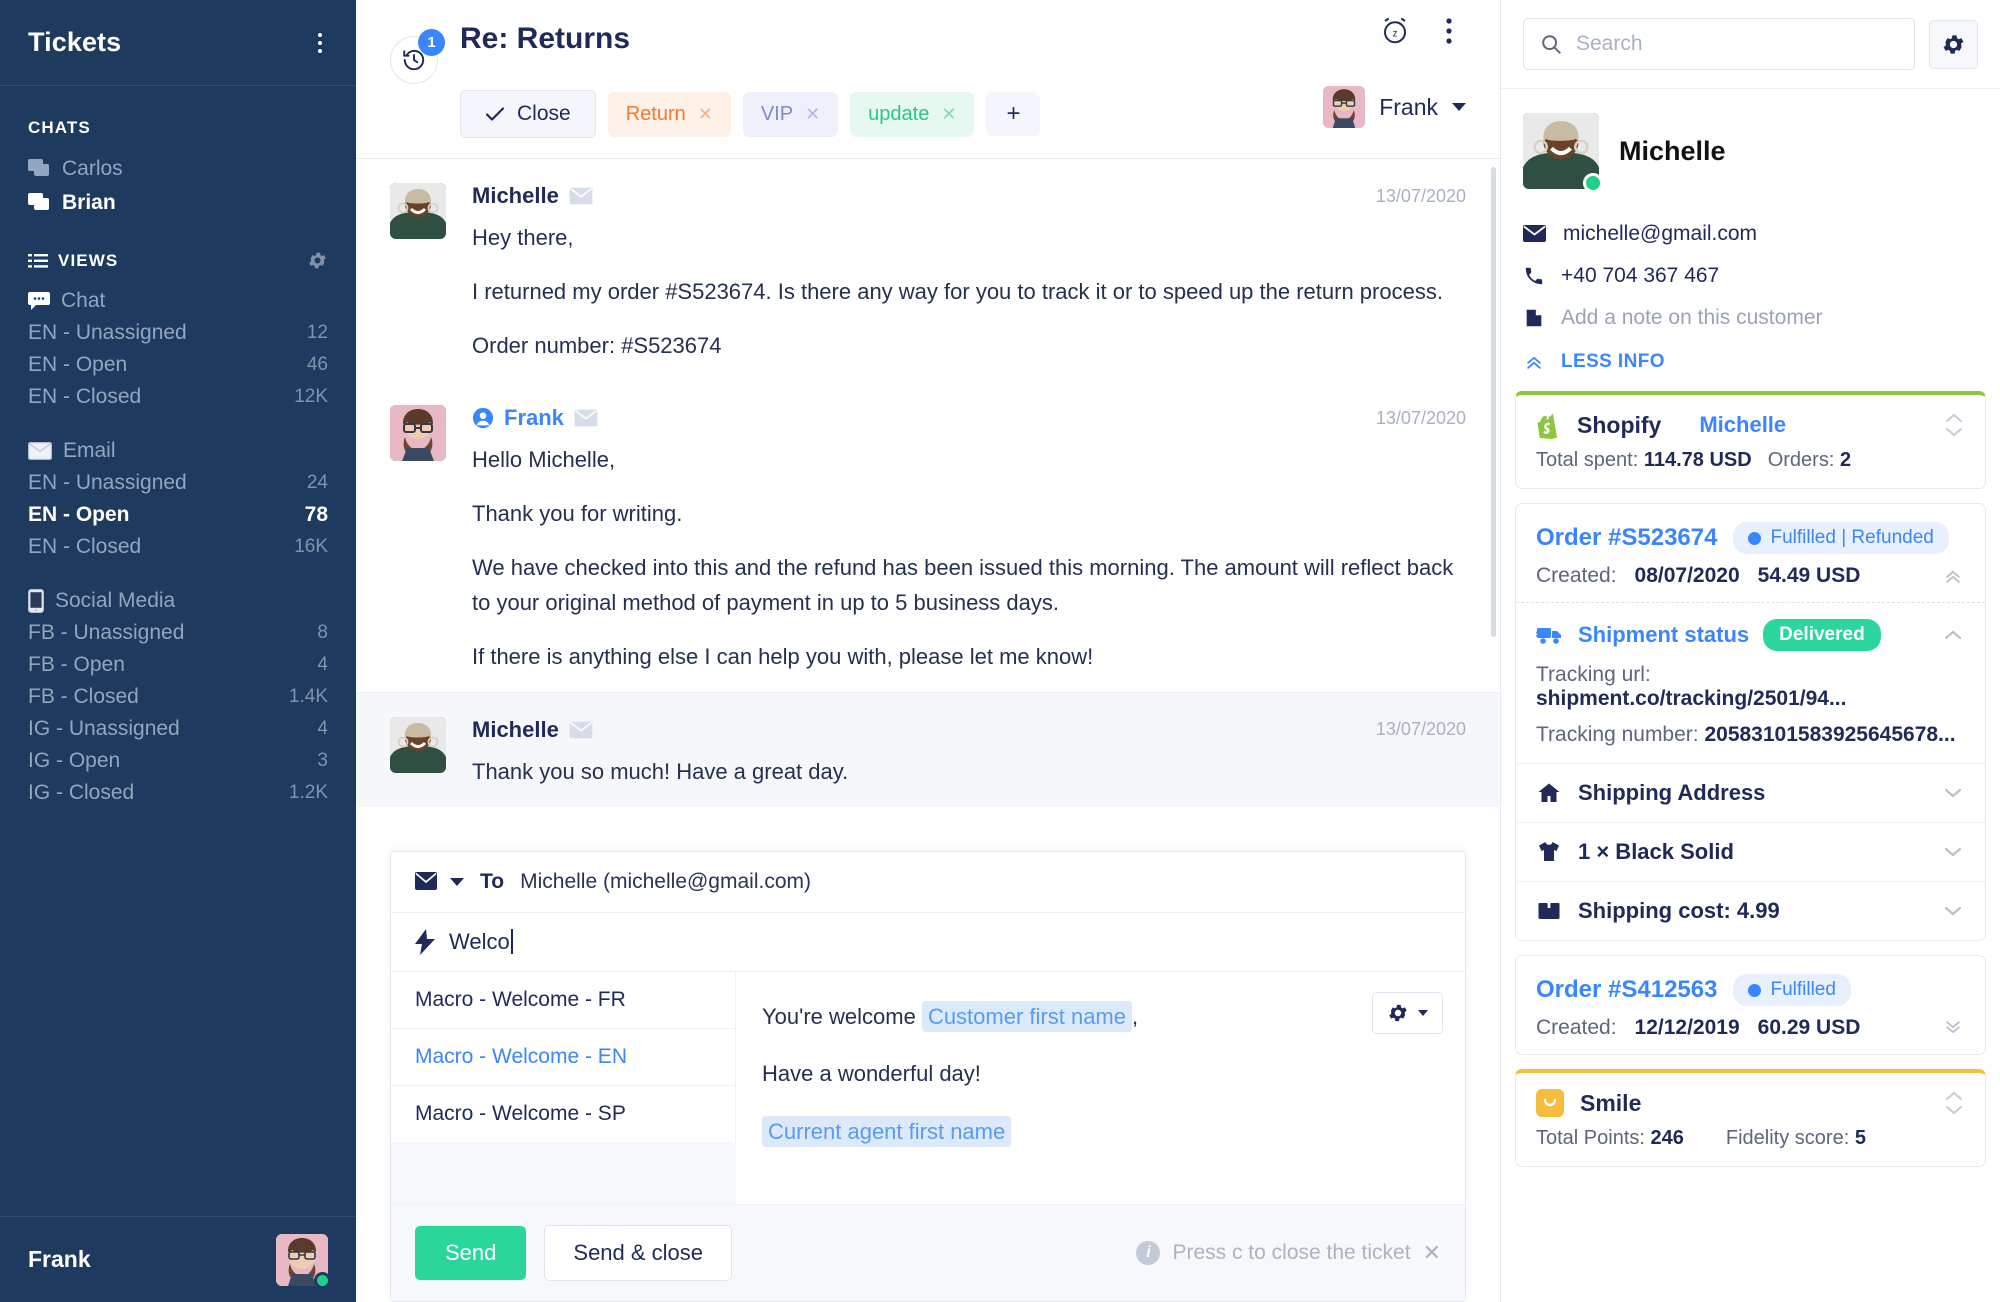  Describe the element at coordinates (481, 942) in the screenshot. I see `macro-search-input: Welco` at that location.